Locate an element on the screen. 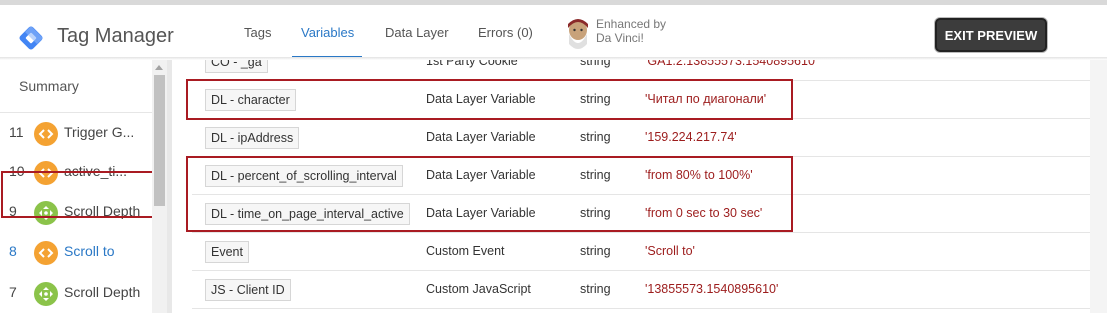 The image size is (1107, 313). variable-value: 'Читал по диагонали' is located at coordinates (706, 99).